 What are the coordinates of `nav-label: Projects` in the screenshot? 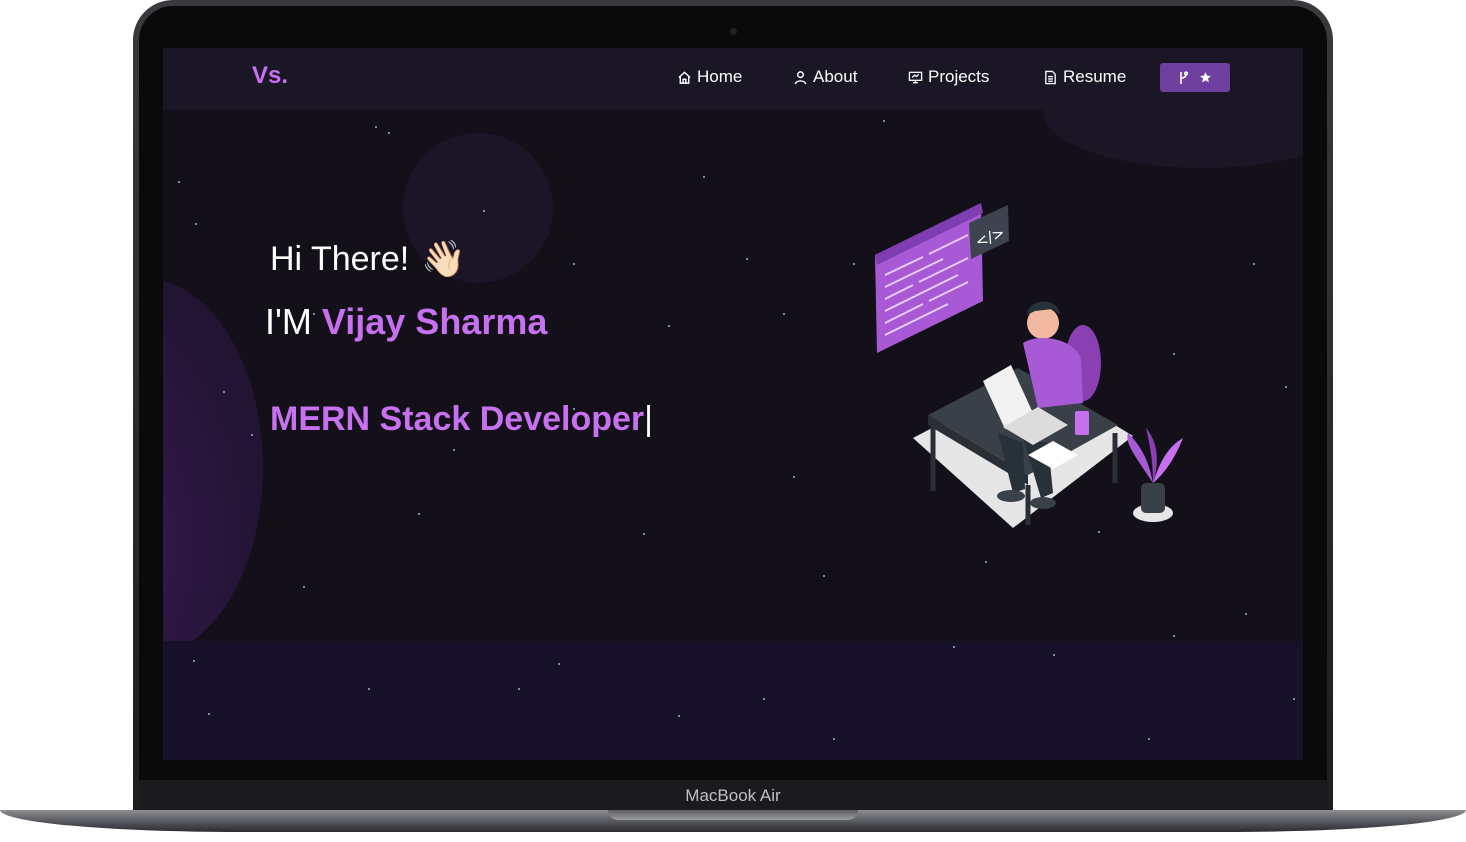 It's located at (959, 76).